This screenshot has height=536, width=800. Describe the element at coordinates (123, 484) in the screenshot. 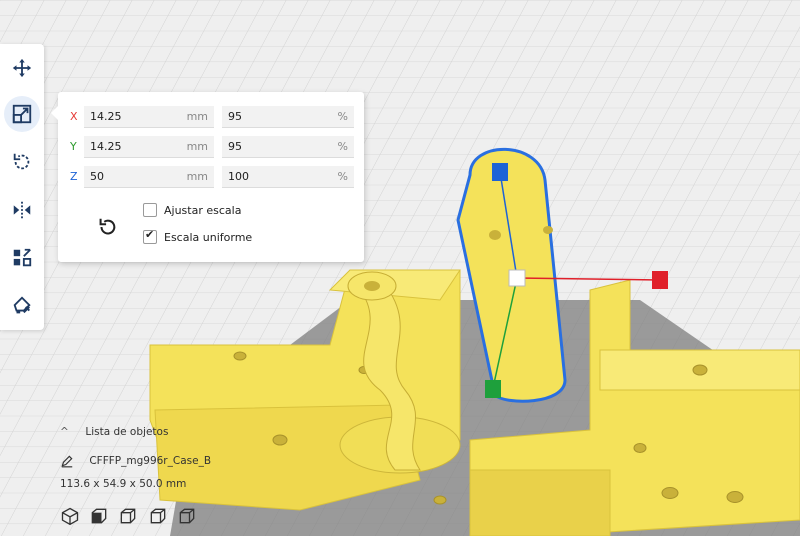

I see `object-dimensions: 113.6 x 54.9 x 50.0 mm` at that location.